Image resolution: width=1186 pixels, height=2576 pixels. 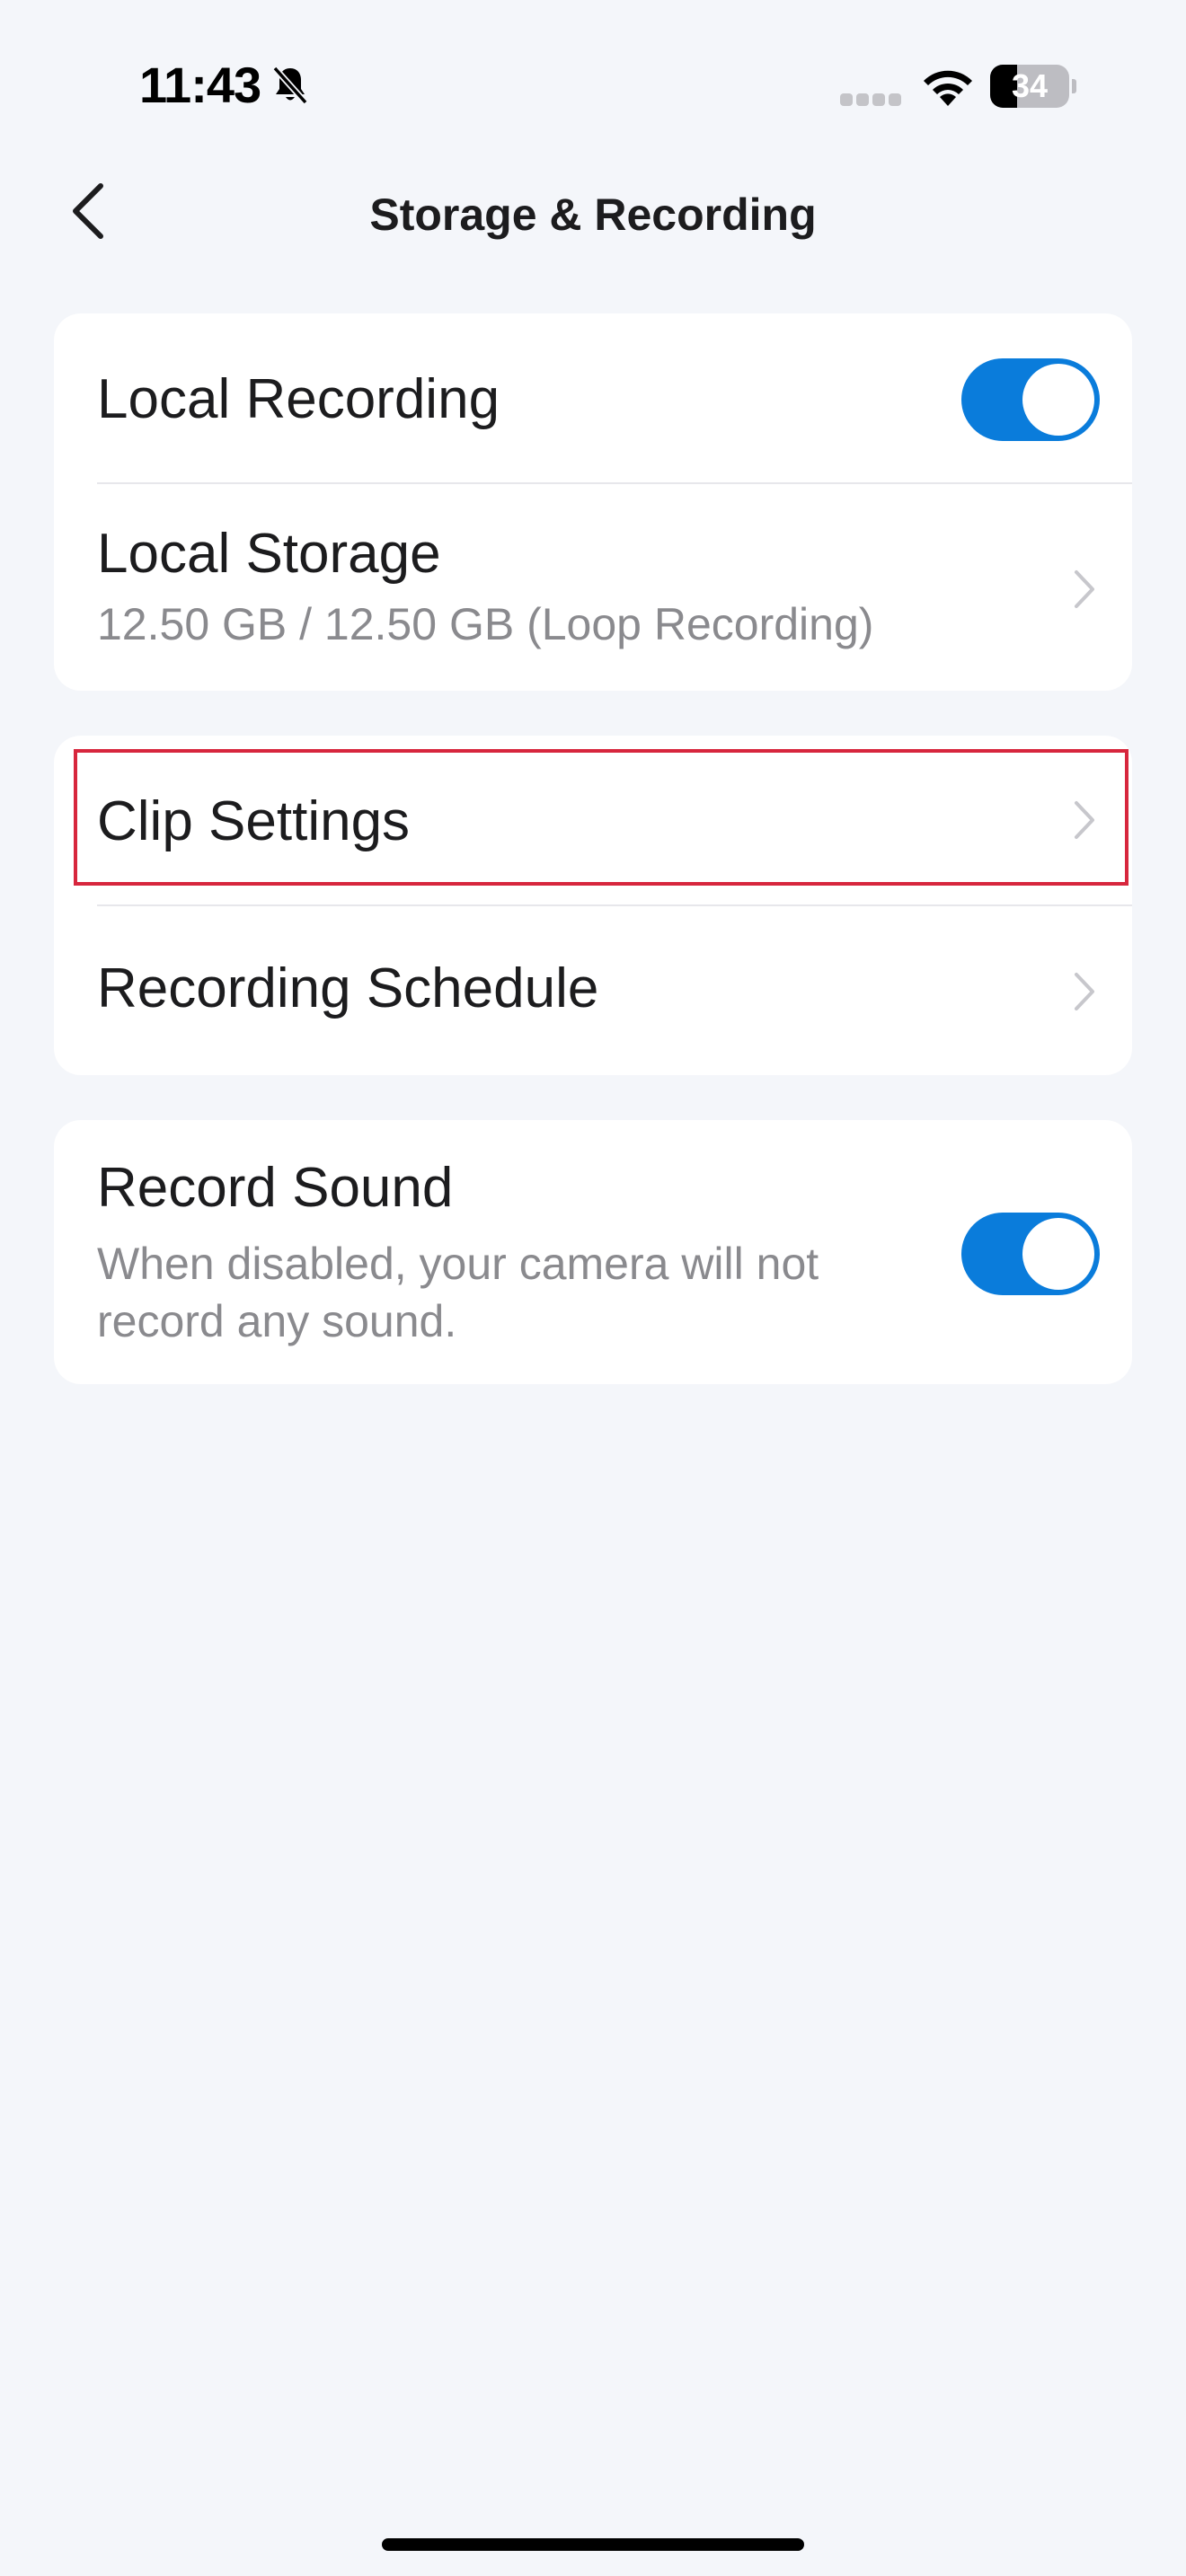 I want to click on clip-settings-label: Clip Settings, so click(x=254, y=821).